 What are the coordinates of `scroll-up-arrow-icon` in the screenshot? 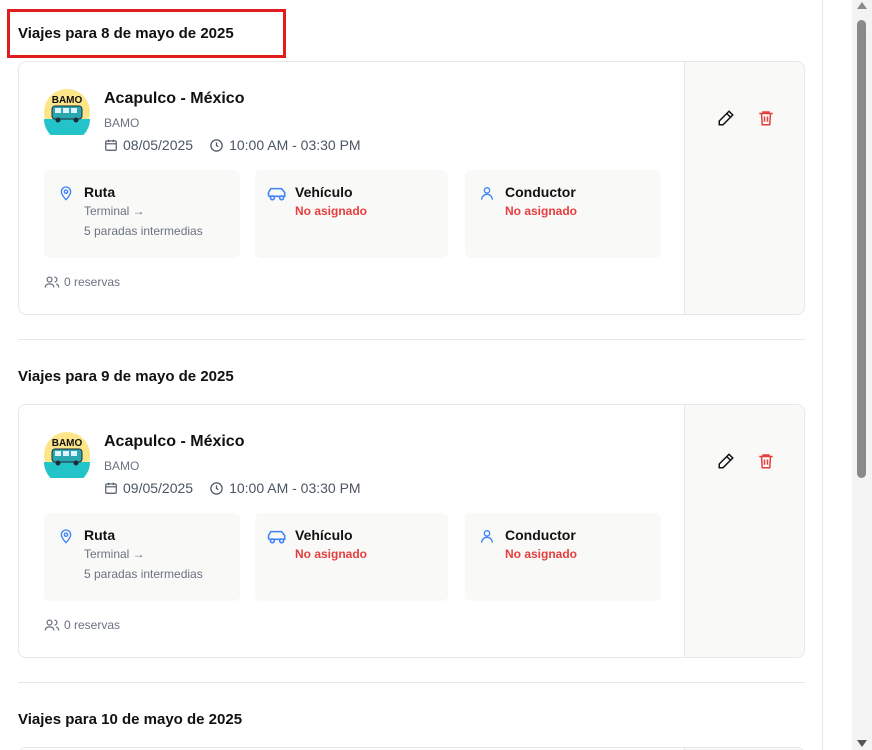 It's located at (862, 5).